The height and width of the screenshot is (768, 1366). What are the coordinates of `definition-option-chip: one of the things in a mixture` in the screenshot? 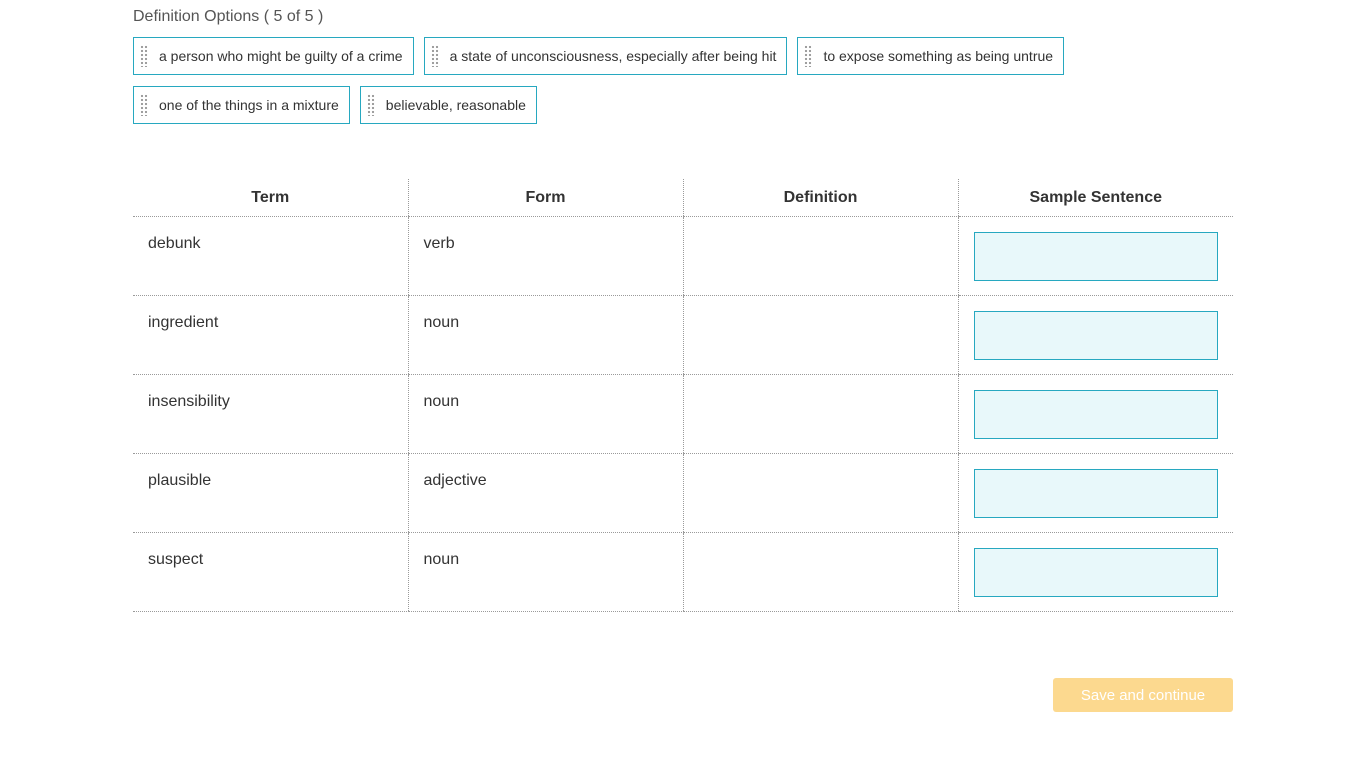 It's located at (241, 105).